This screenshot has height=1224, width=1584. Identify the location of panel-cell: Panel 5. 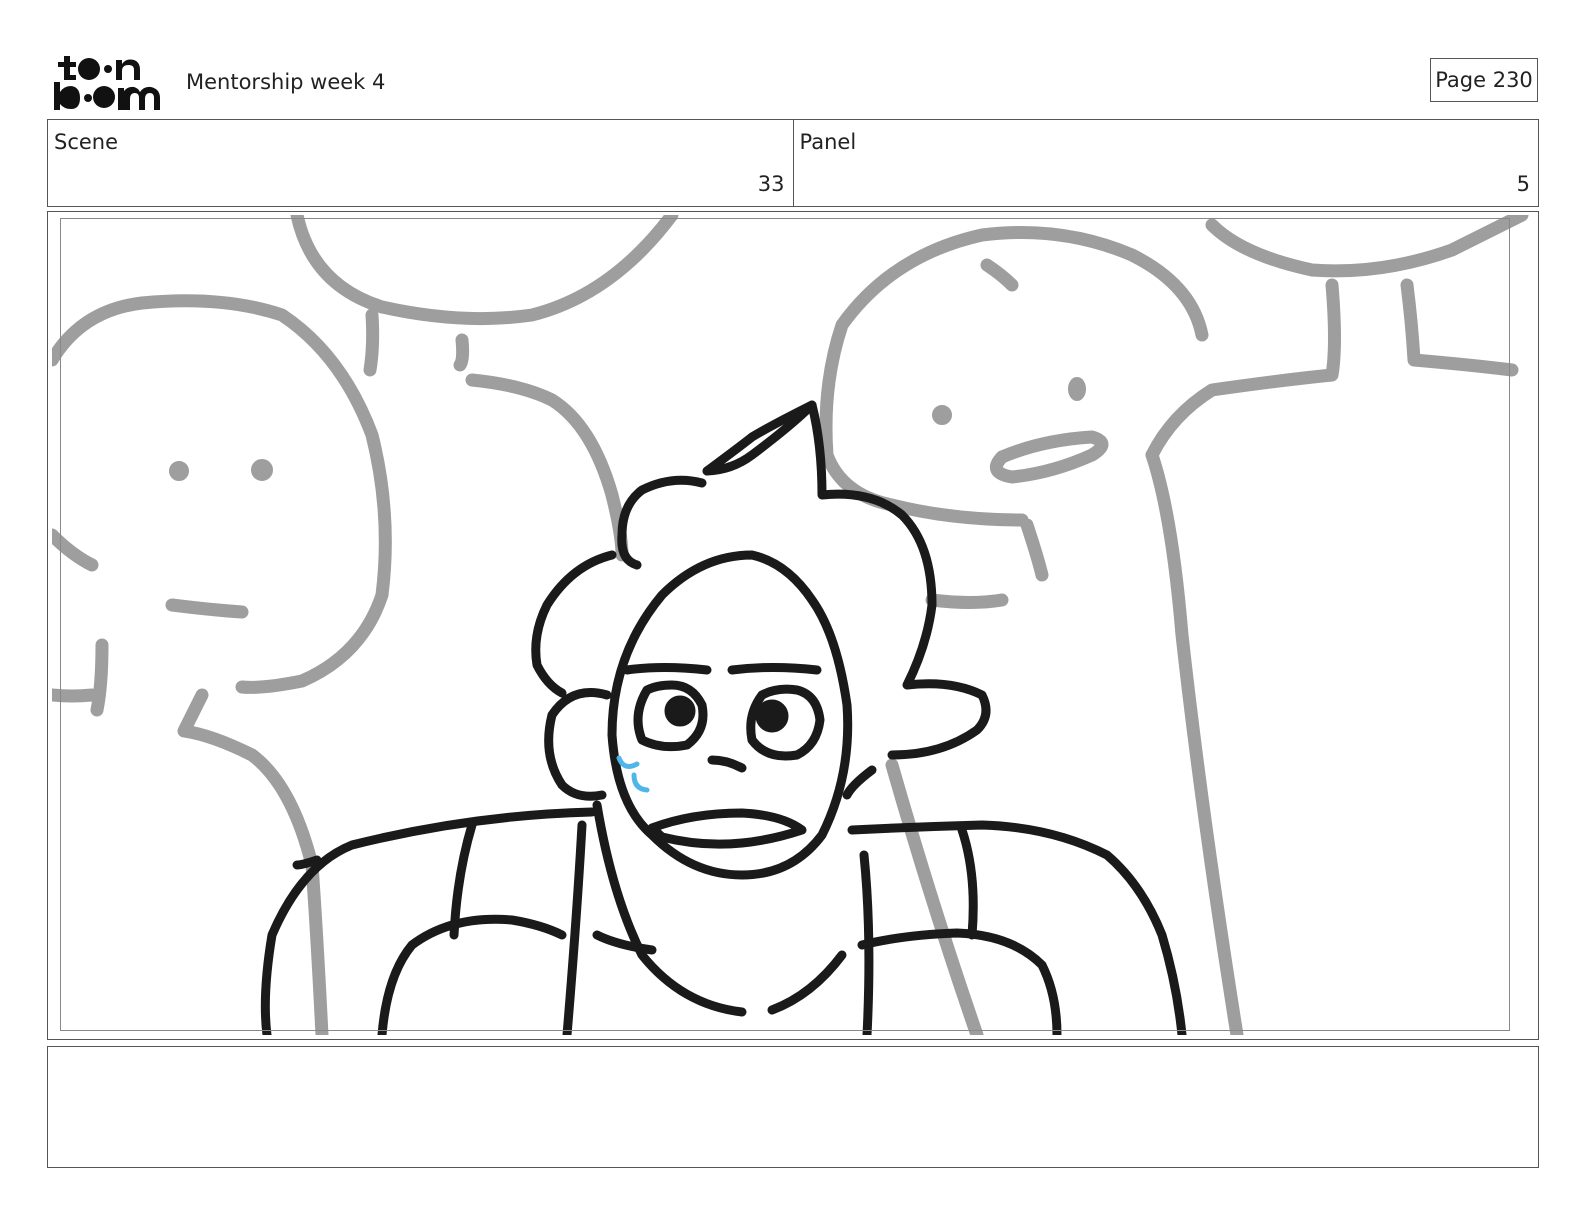
(1165, 163).